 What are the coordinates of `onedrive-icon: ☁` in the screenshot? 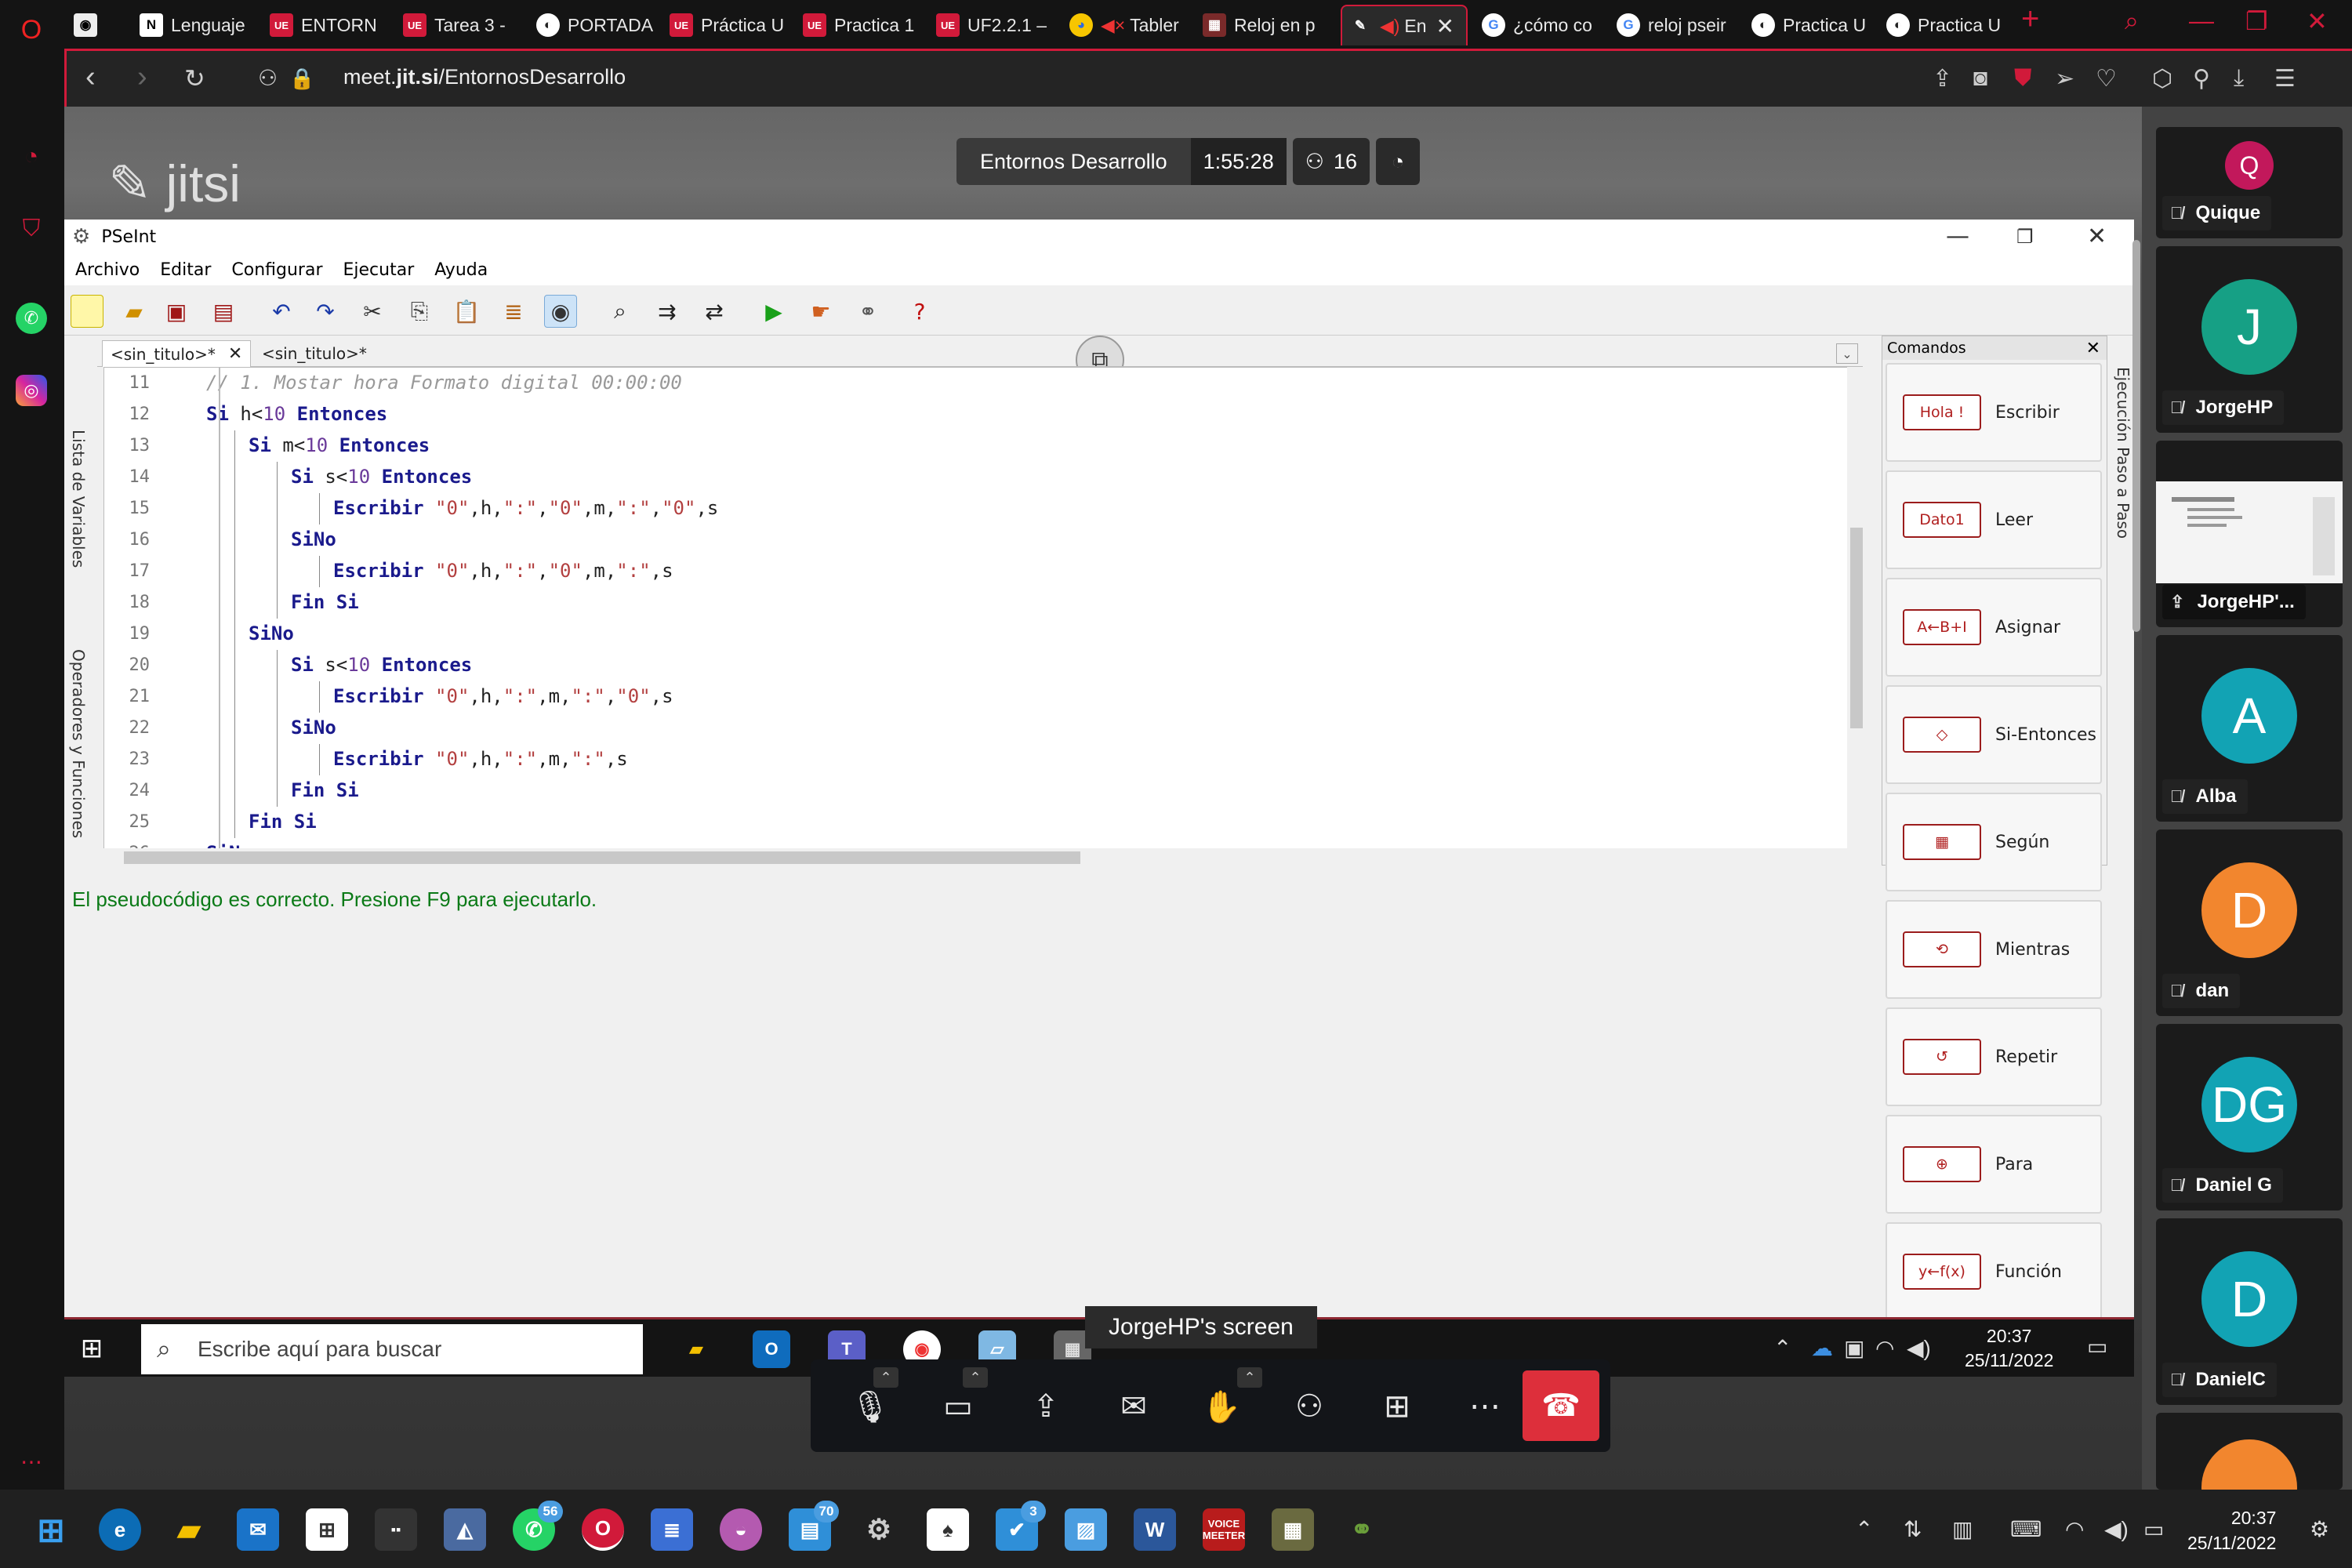 It's located at (1822, 1348).